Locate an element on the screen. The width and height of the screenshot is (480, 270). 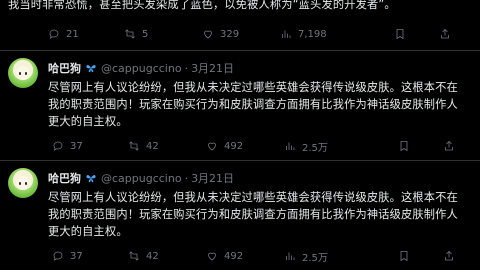
retweet-count: 5 is located at coordinates (145, 34).